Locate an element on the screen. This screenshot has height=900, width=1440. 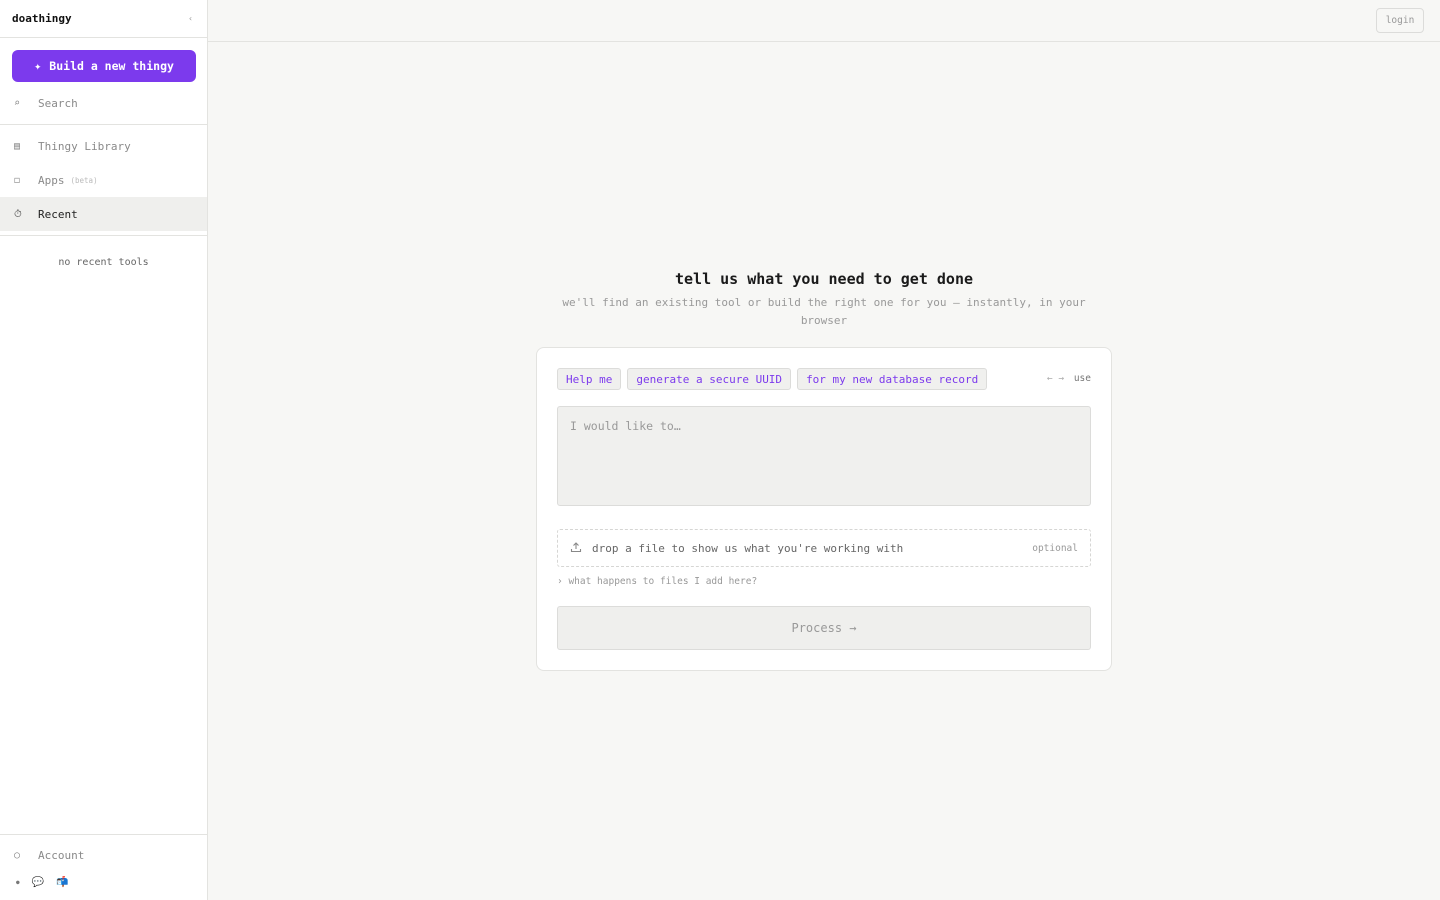
sidebar-item-label: Thingy Library is located at coordinates (84, 146).